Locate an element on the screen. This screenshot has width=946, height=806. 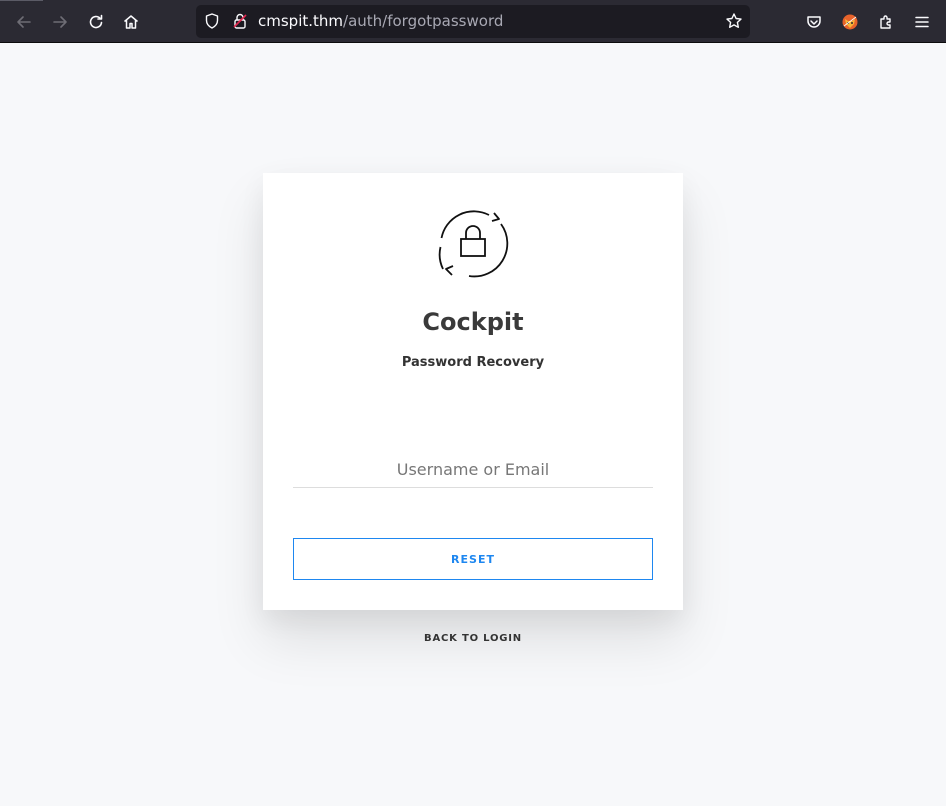
url-host: cmspit.thm is located at coordinates (301, 21).